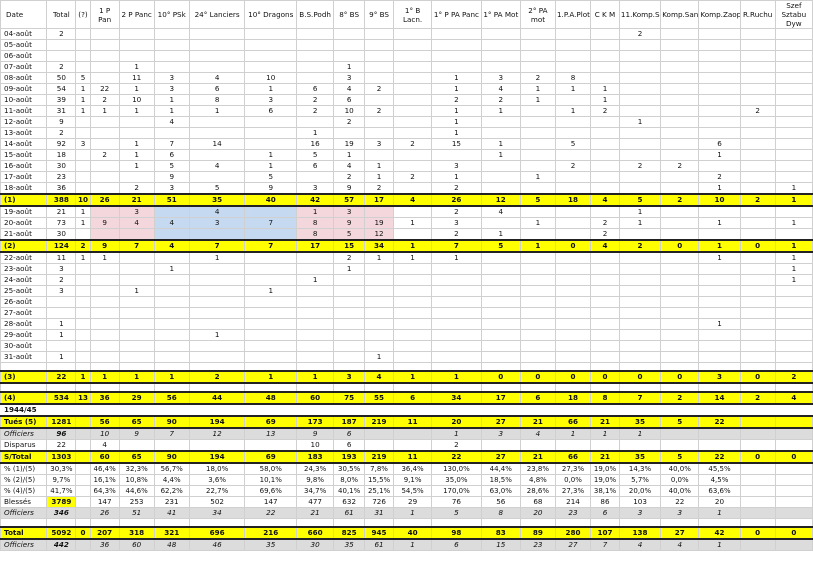 Image resolution: width=813 pixels, height=587 pixels. What do you see at coordinates (61, 14) in the screenshot?
I see `column-header: Total` at bounding box center [61, 14].